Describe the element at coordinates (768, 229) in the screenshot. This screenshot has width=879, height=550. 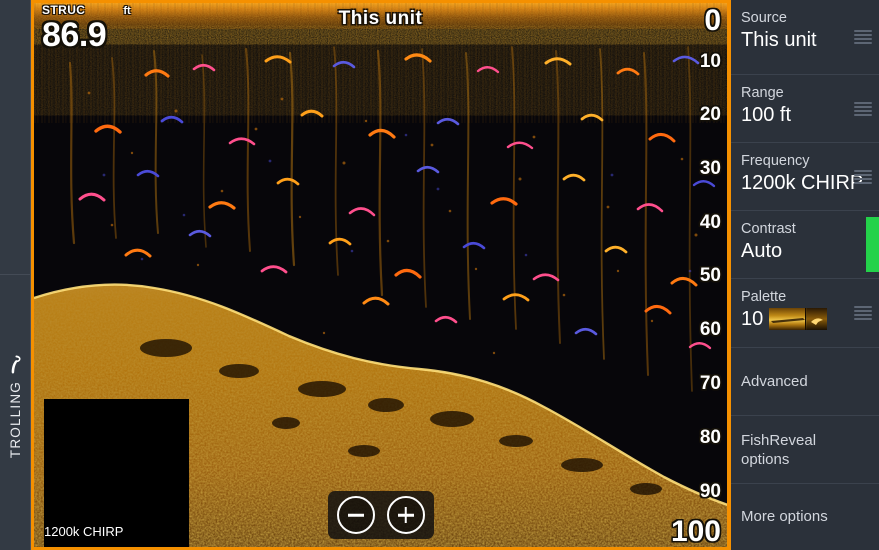
I see `menu-item-contrast-label: Contrast` at that location.